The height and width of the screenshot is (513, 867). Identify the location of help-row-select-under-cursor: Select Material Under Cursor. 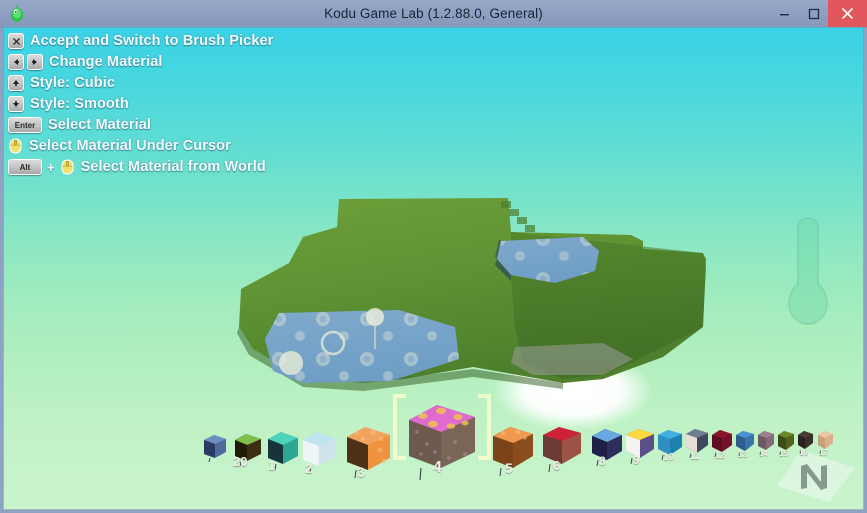
(140, 146).